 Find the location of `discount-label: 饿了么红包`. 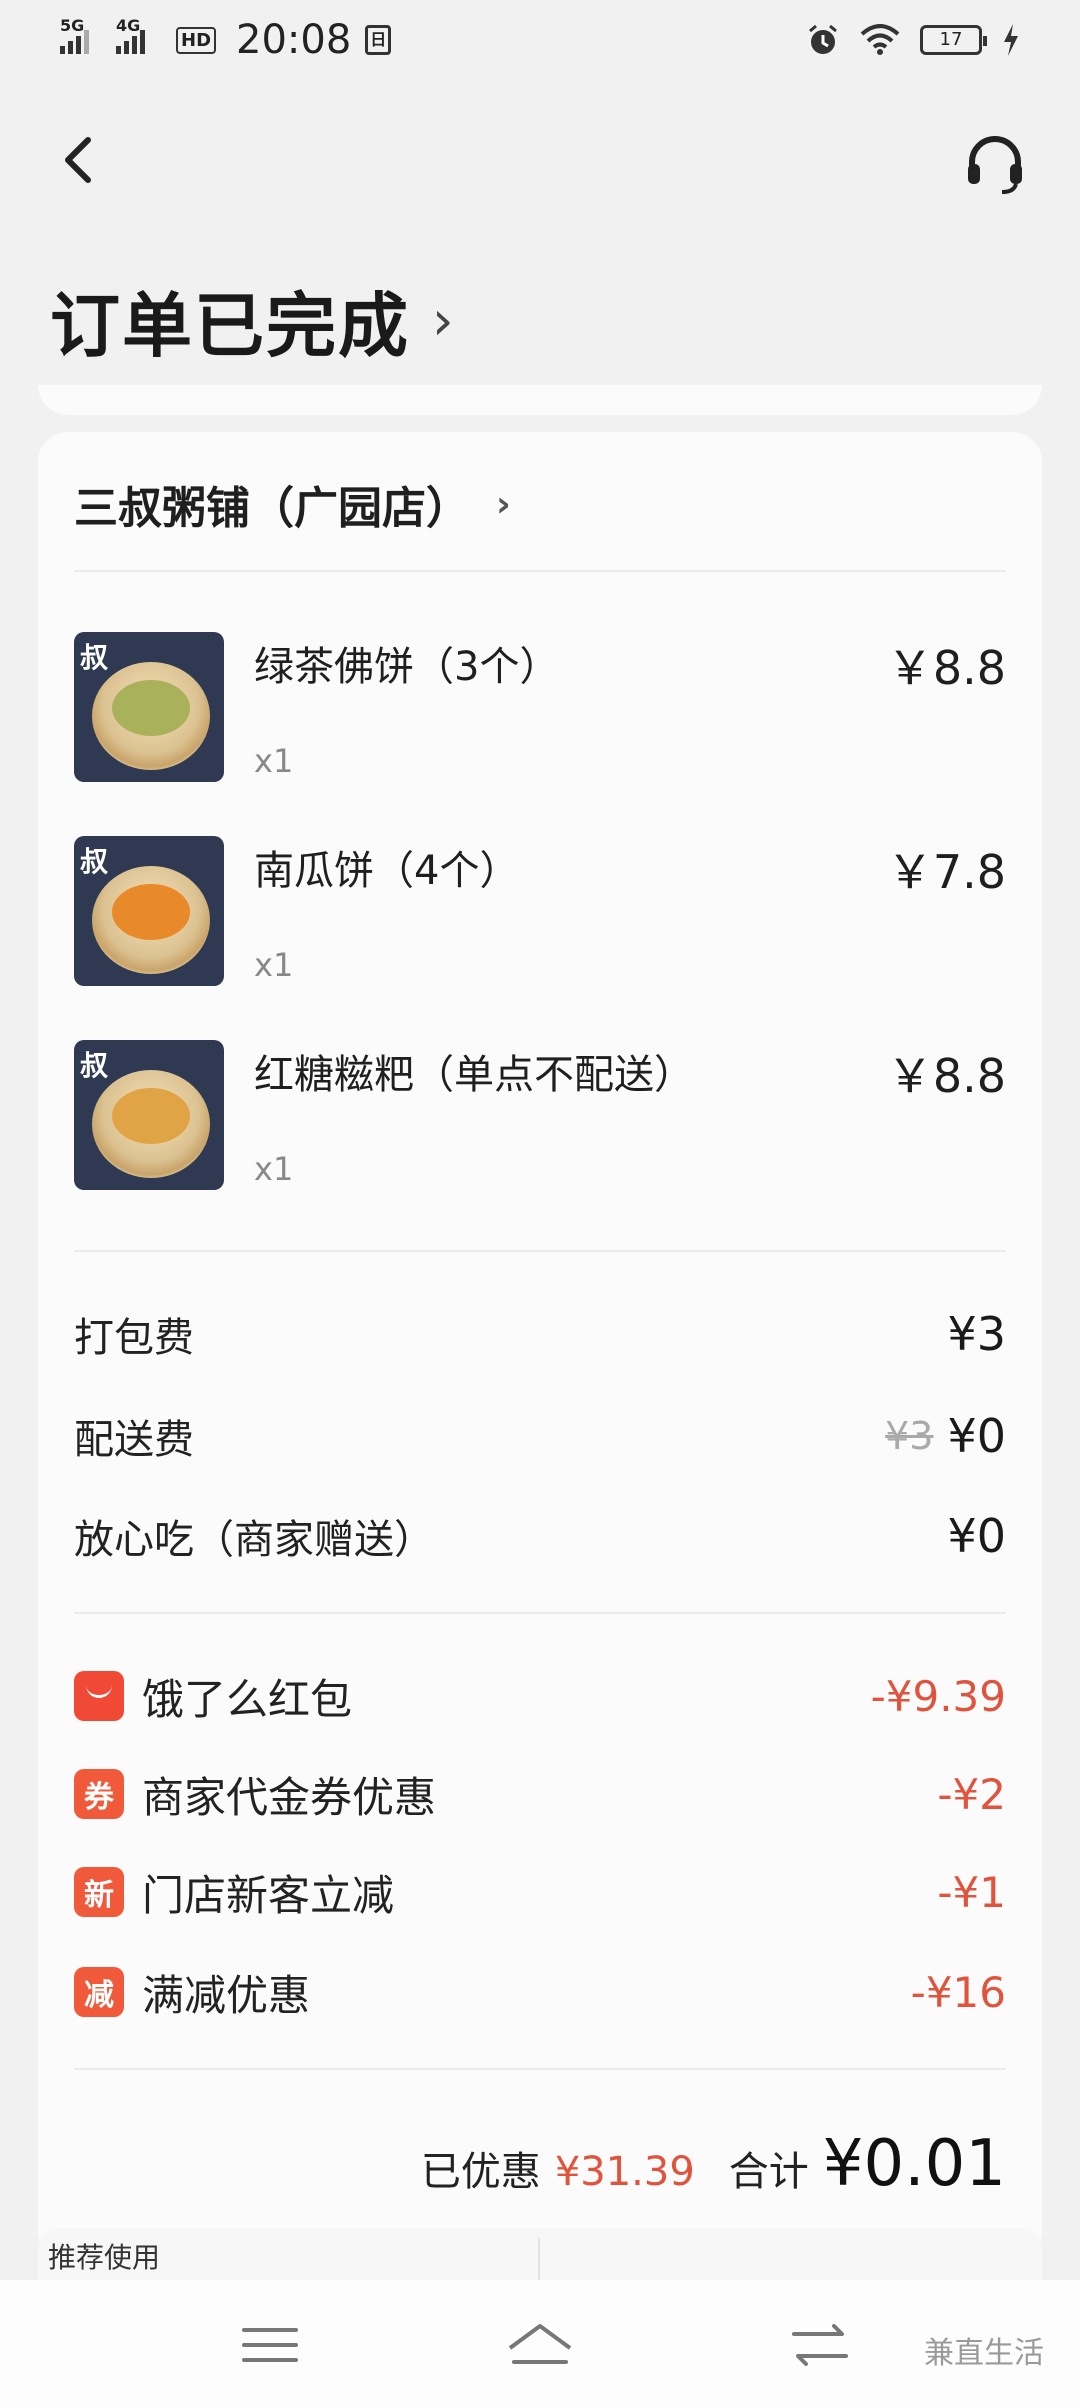

discount-label: 饿了么红包 is located at coordinates (247, 1699).